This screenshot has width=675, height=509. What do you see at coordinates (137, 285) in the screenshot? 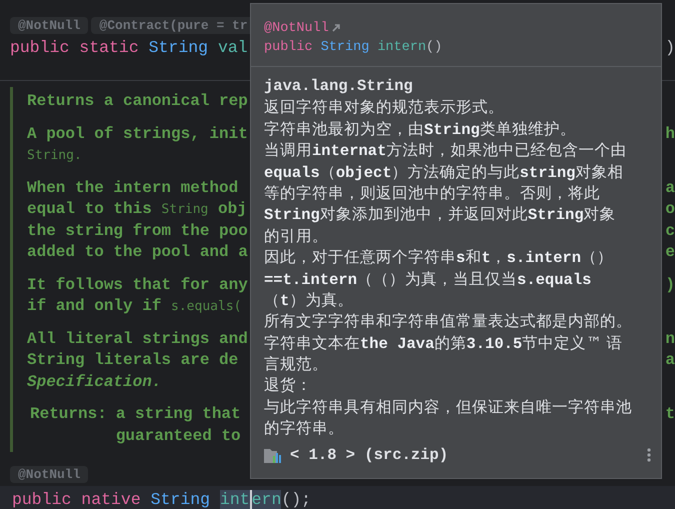
I see `doc-line: It follows that for any` at bounding box center [137, 285].